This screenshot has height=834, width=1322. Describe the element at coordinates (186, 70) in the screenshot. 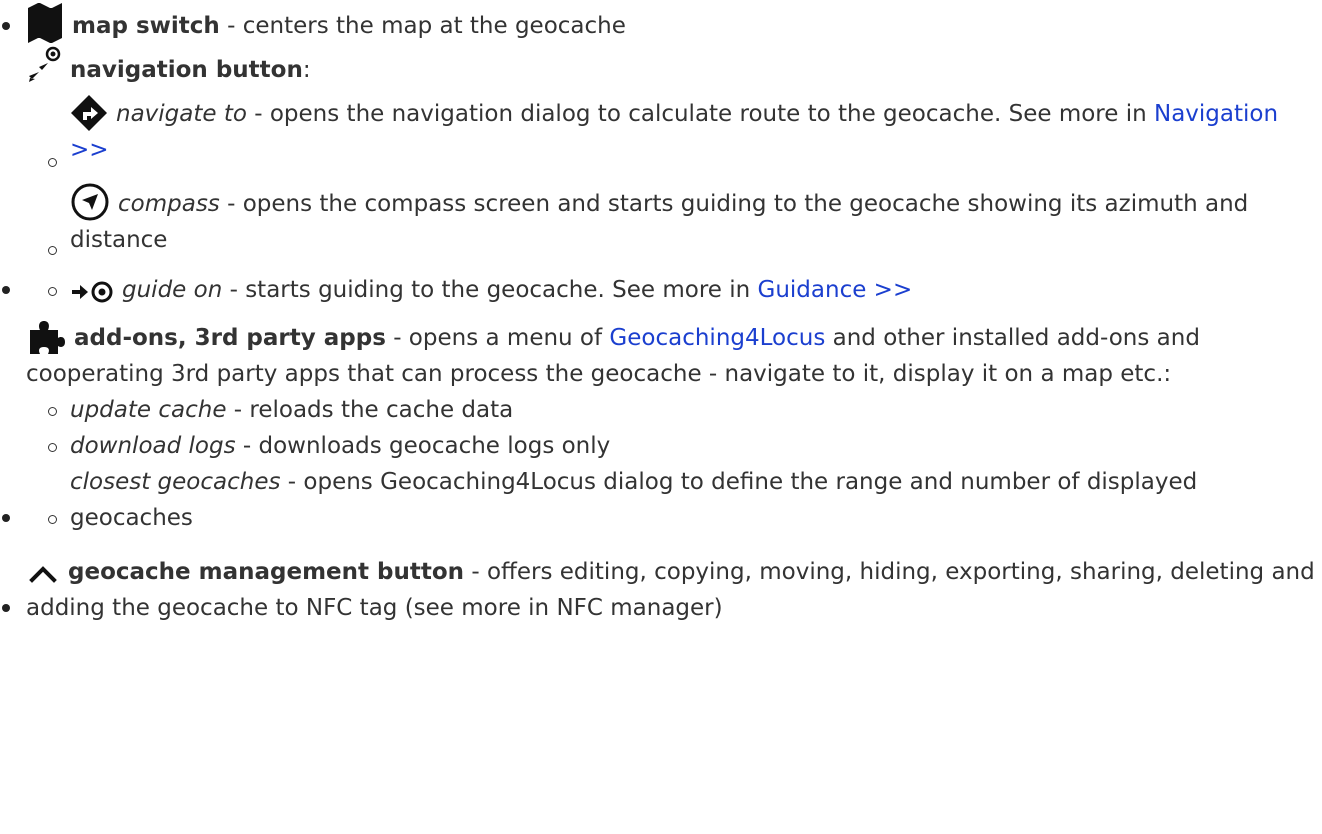

I see `item-title: navigation button` at that location.